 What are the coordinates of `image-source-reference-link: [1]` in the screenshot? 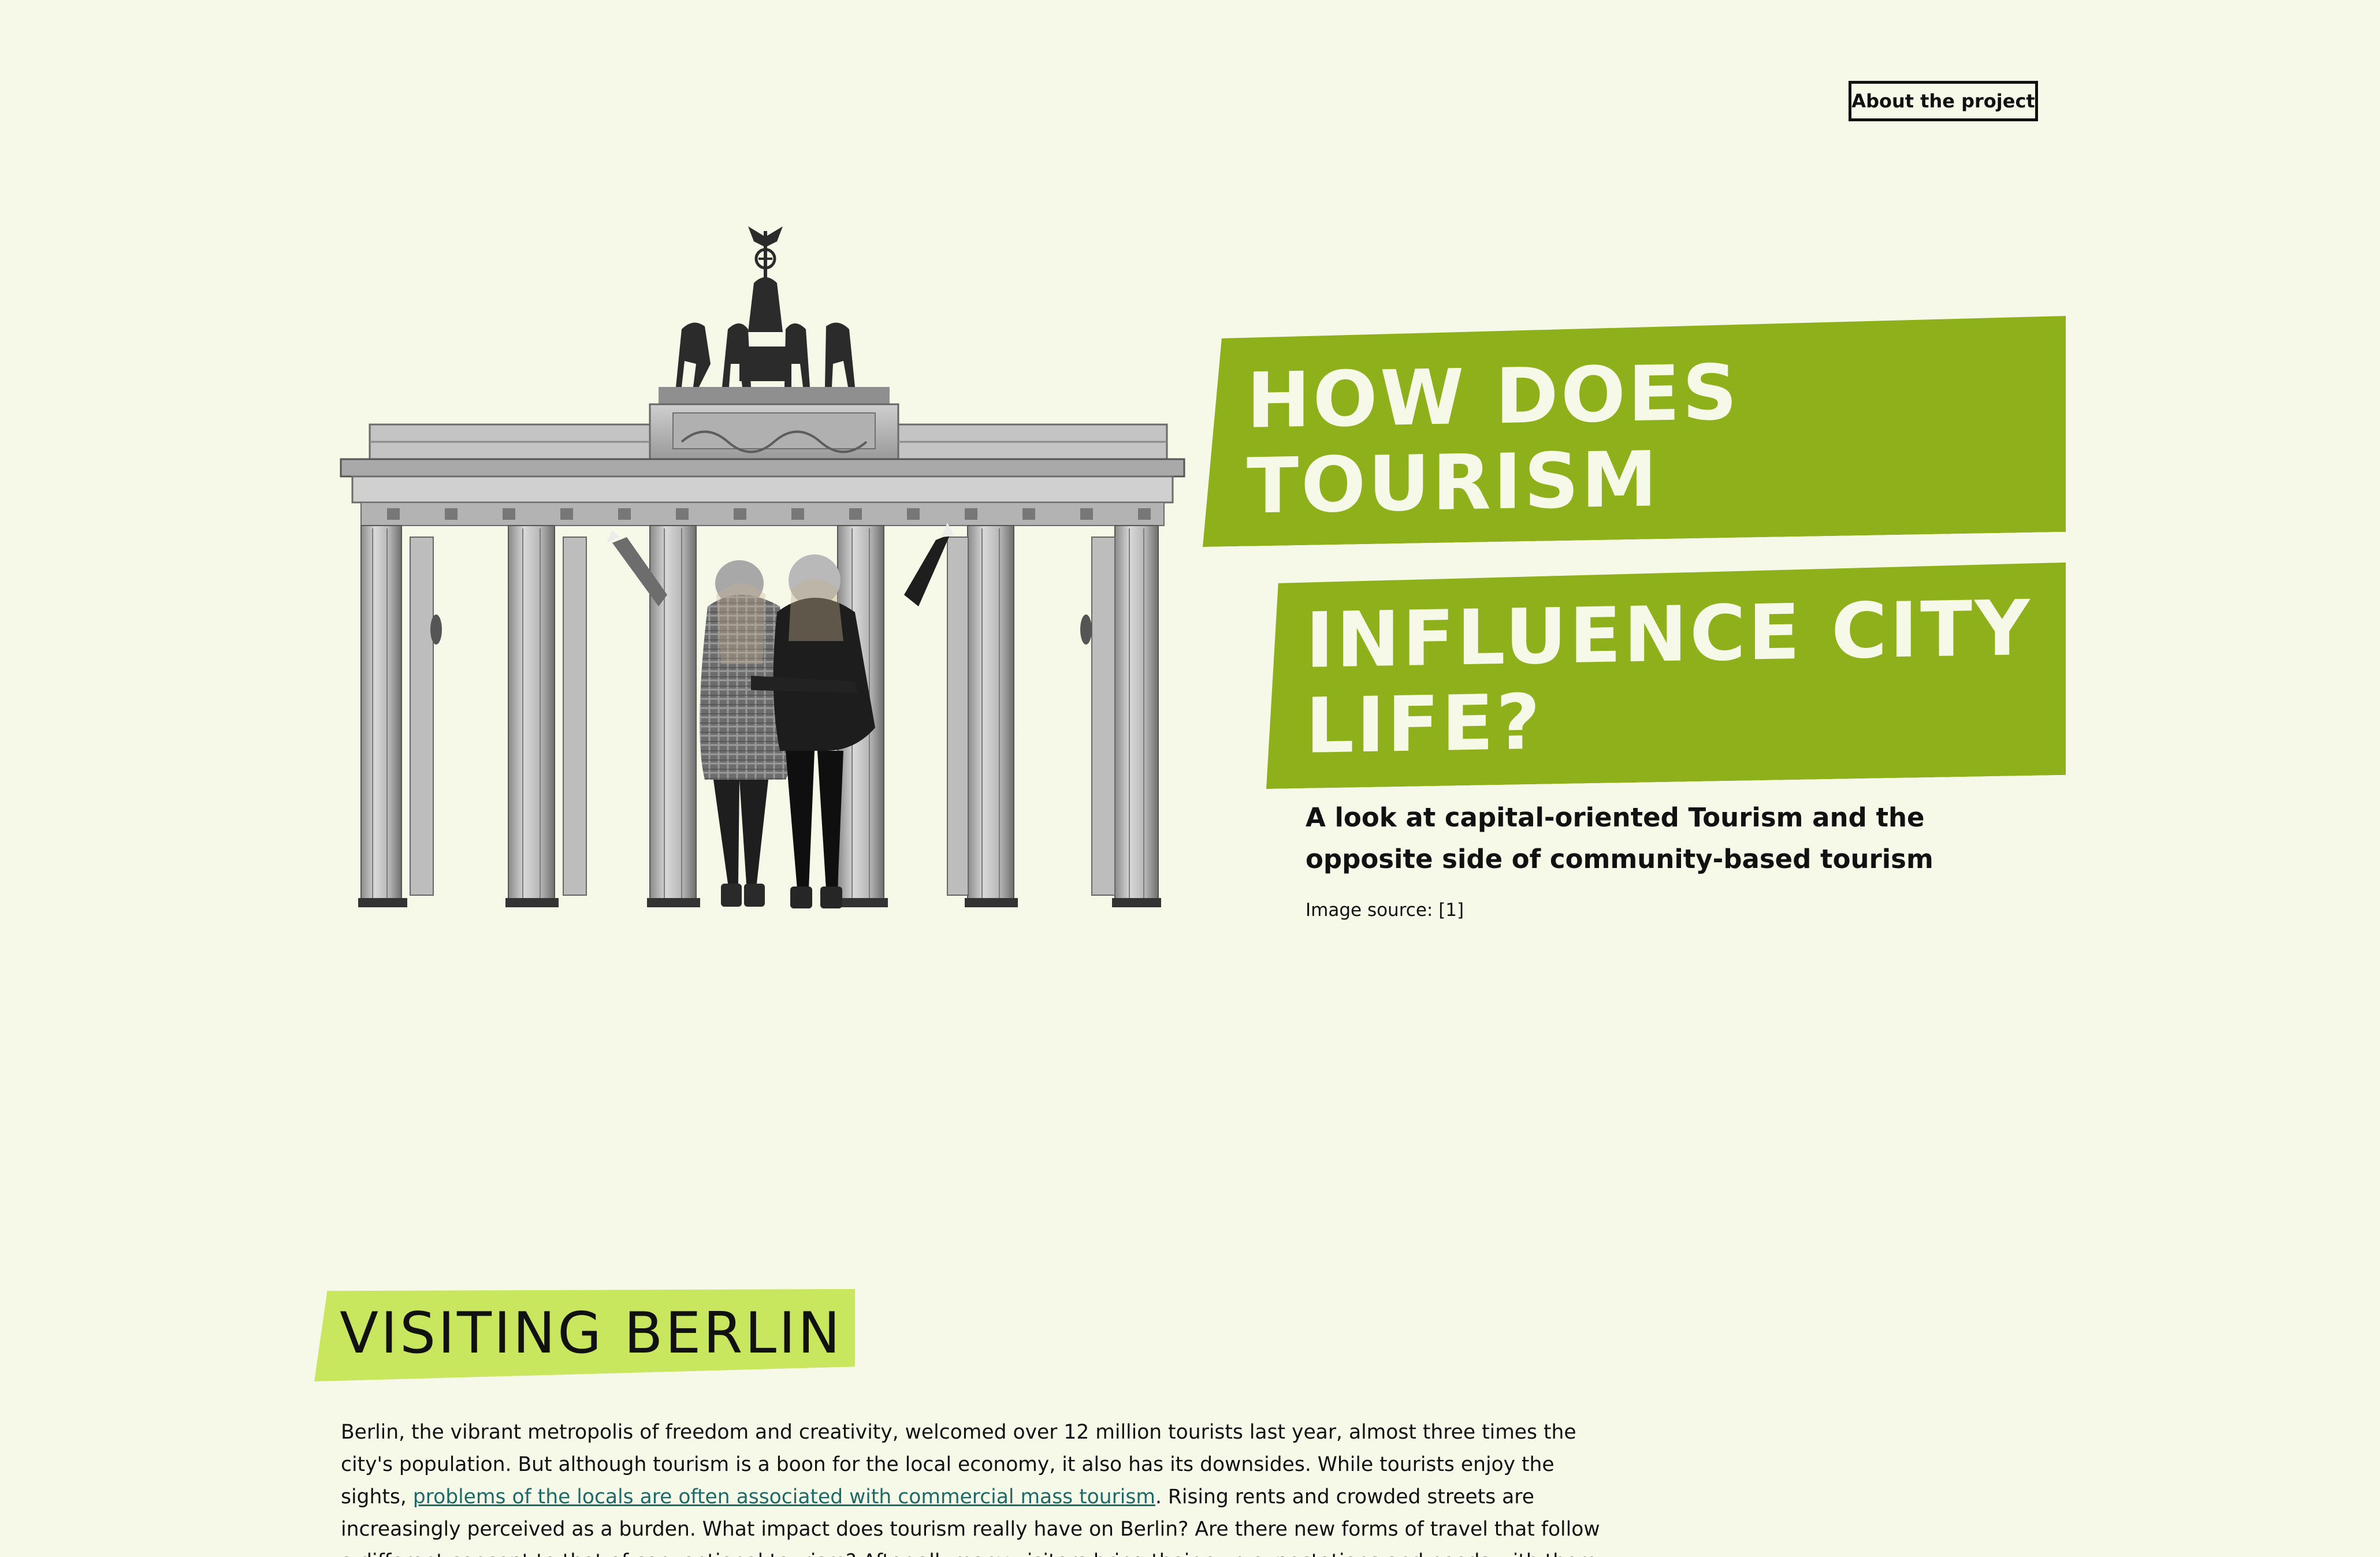 It's located at (1451, 910).